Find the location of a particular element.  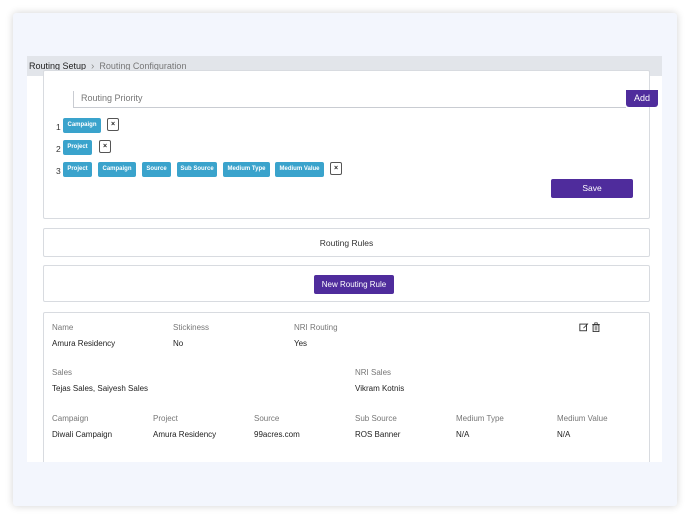

rule-medium-type-value: N/A is located at coordinates (463, 434).